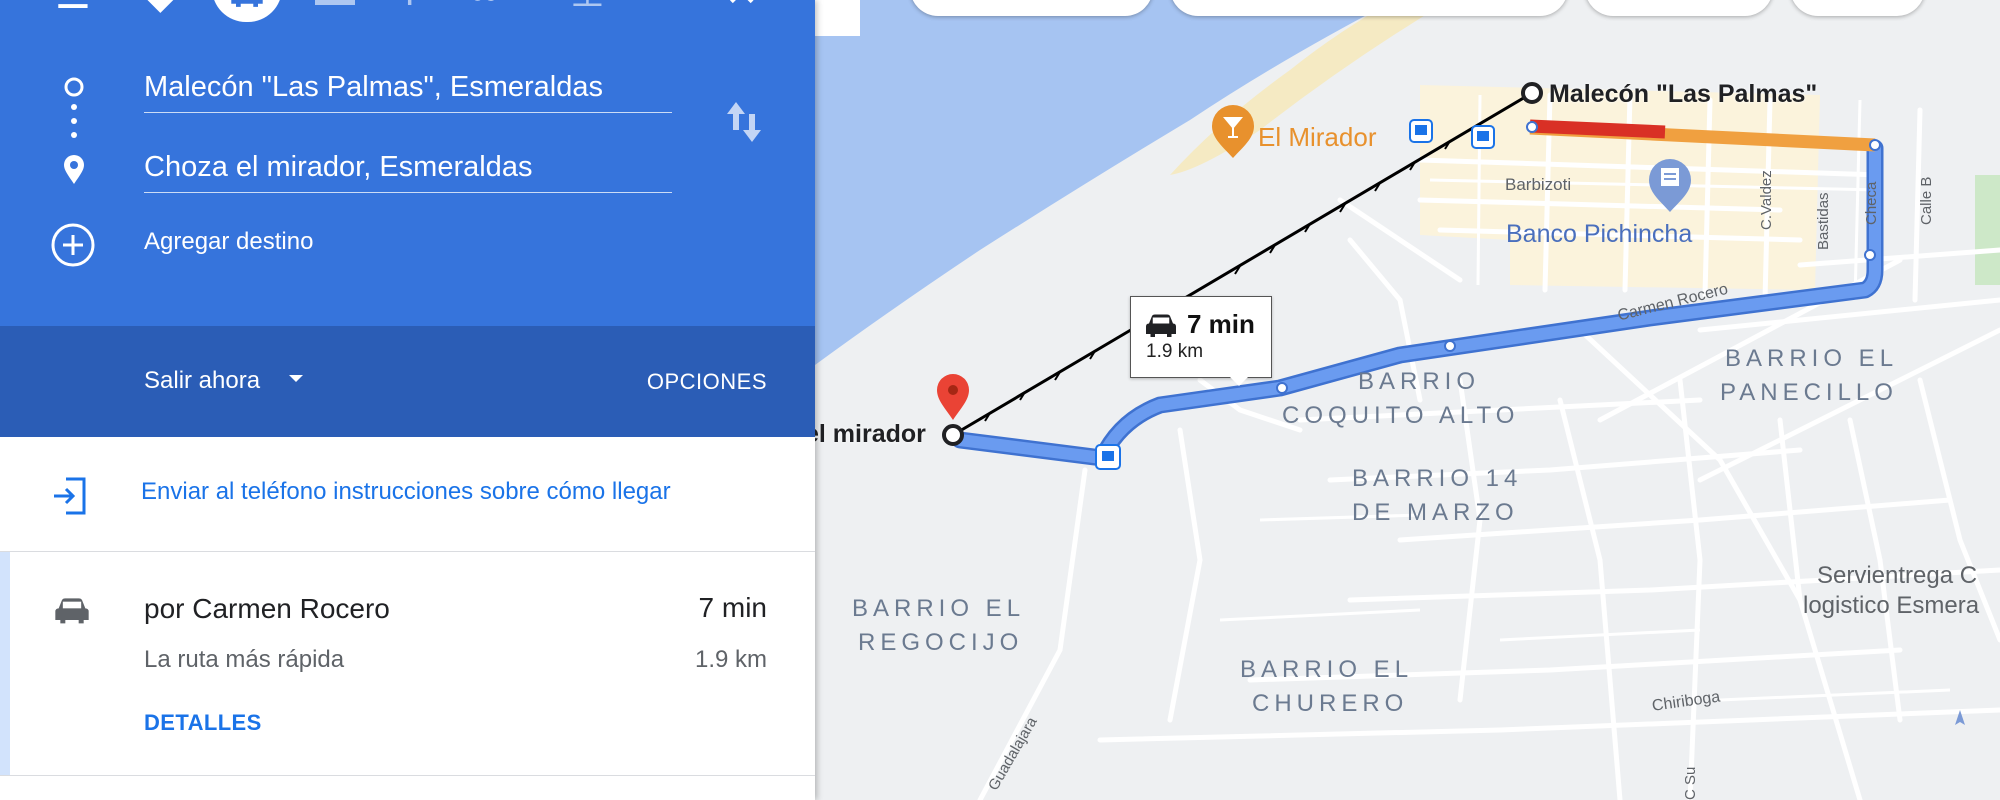 The width and height of the screenshot is (2000, 800). Describe the element at coordinates (407, 664) in the screenshot. I see `route-option-card` at that location.